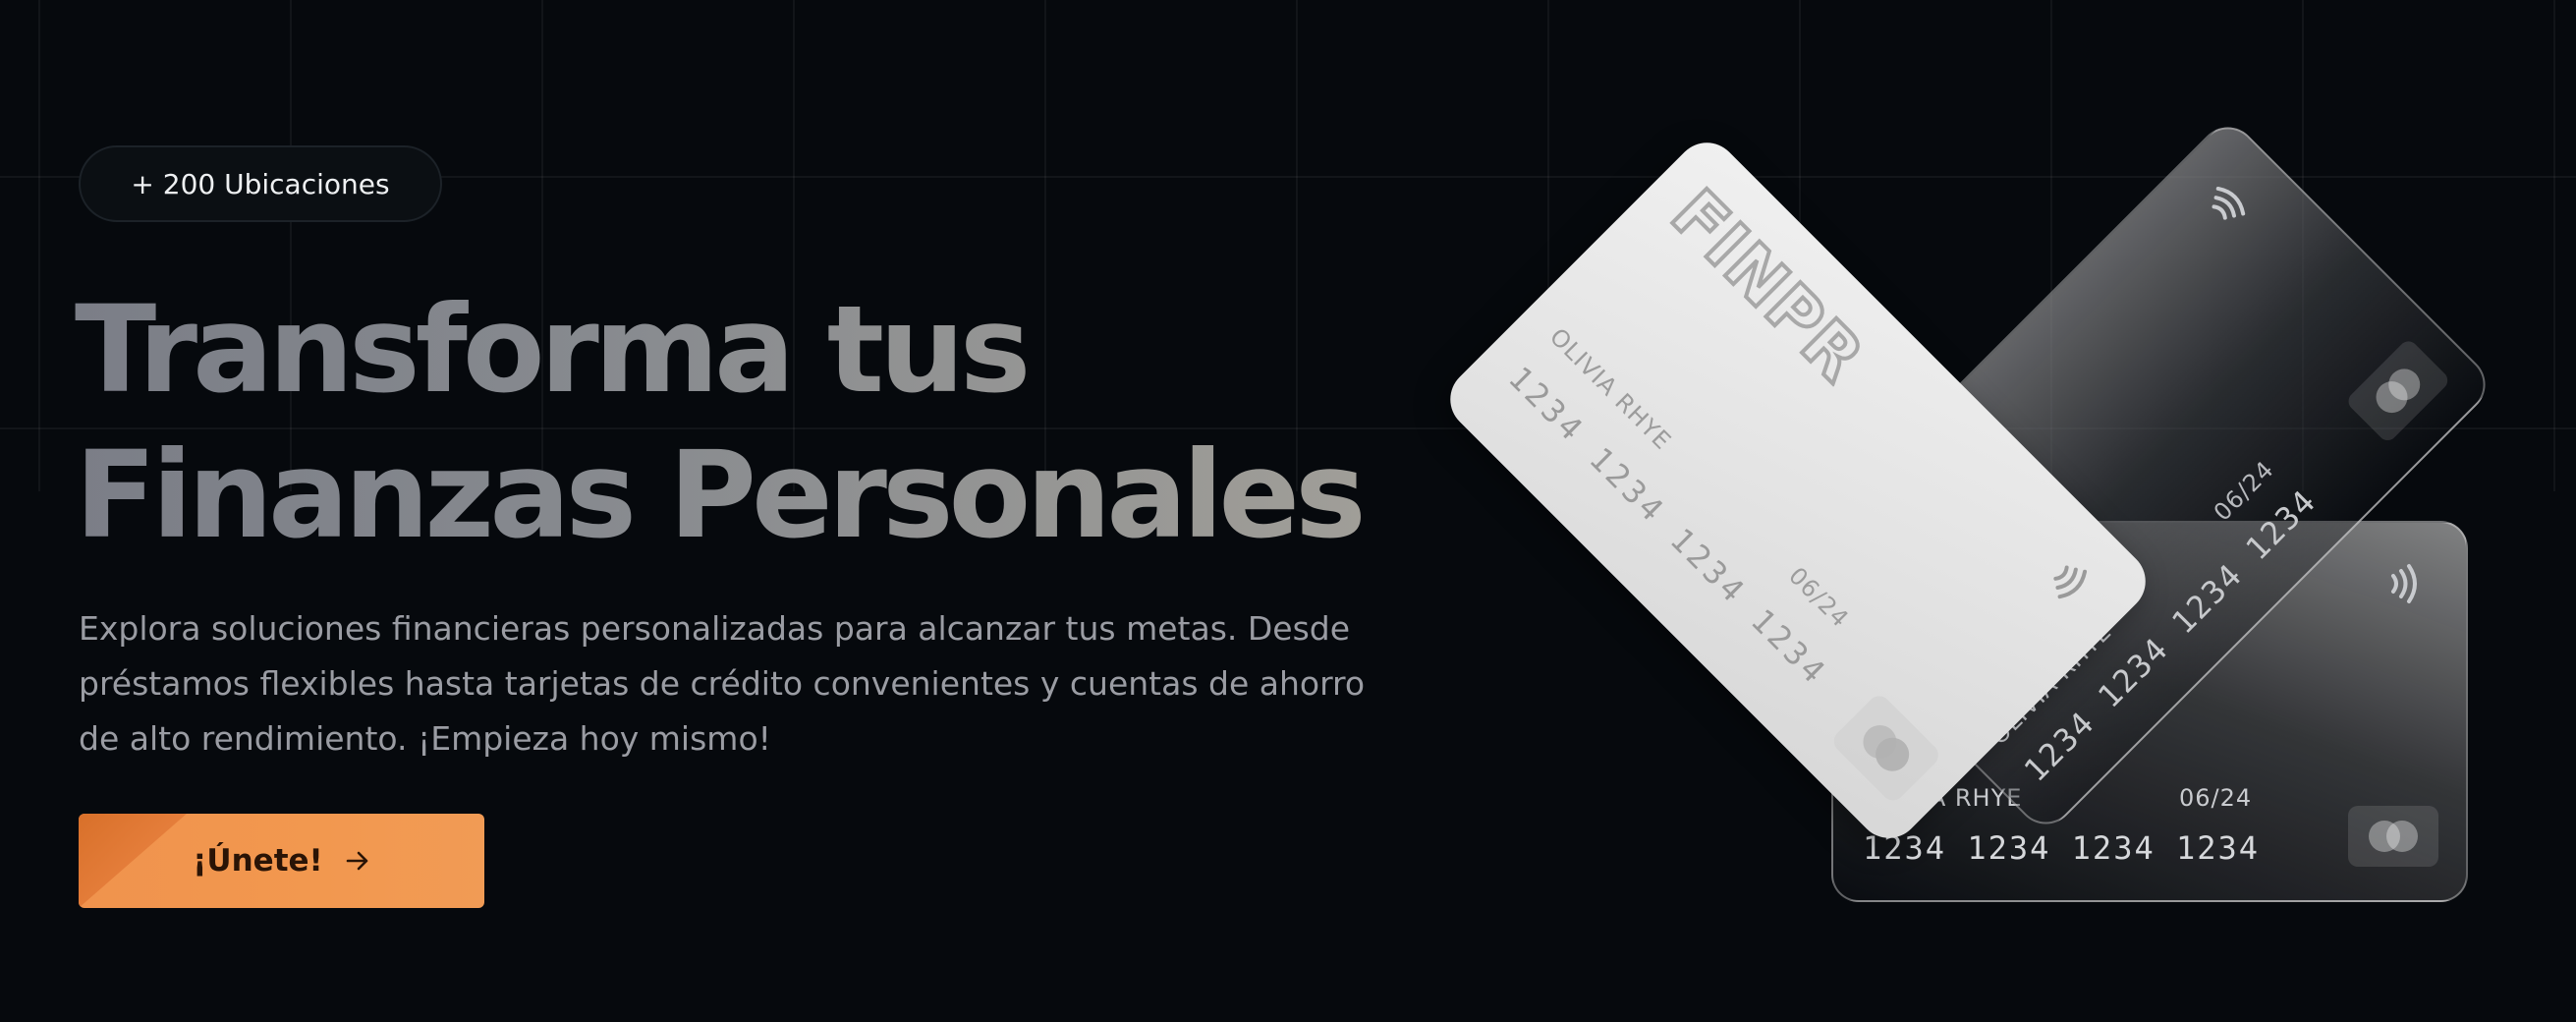 This screenshot has width=2576, height=1022. I want to click on badge-text: + 200 Ubicaciones, so click(260, 183).